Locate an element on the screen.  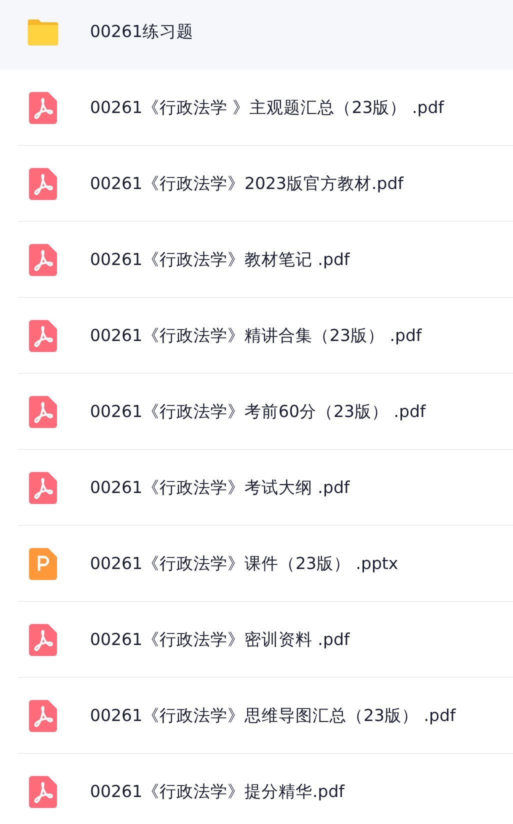
file-name: 00261练习题 is located at coordinates (142, 31).